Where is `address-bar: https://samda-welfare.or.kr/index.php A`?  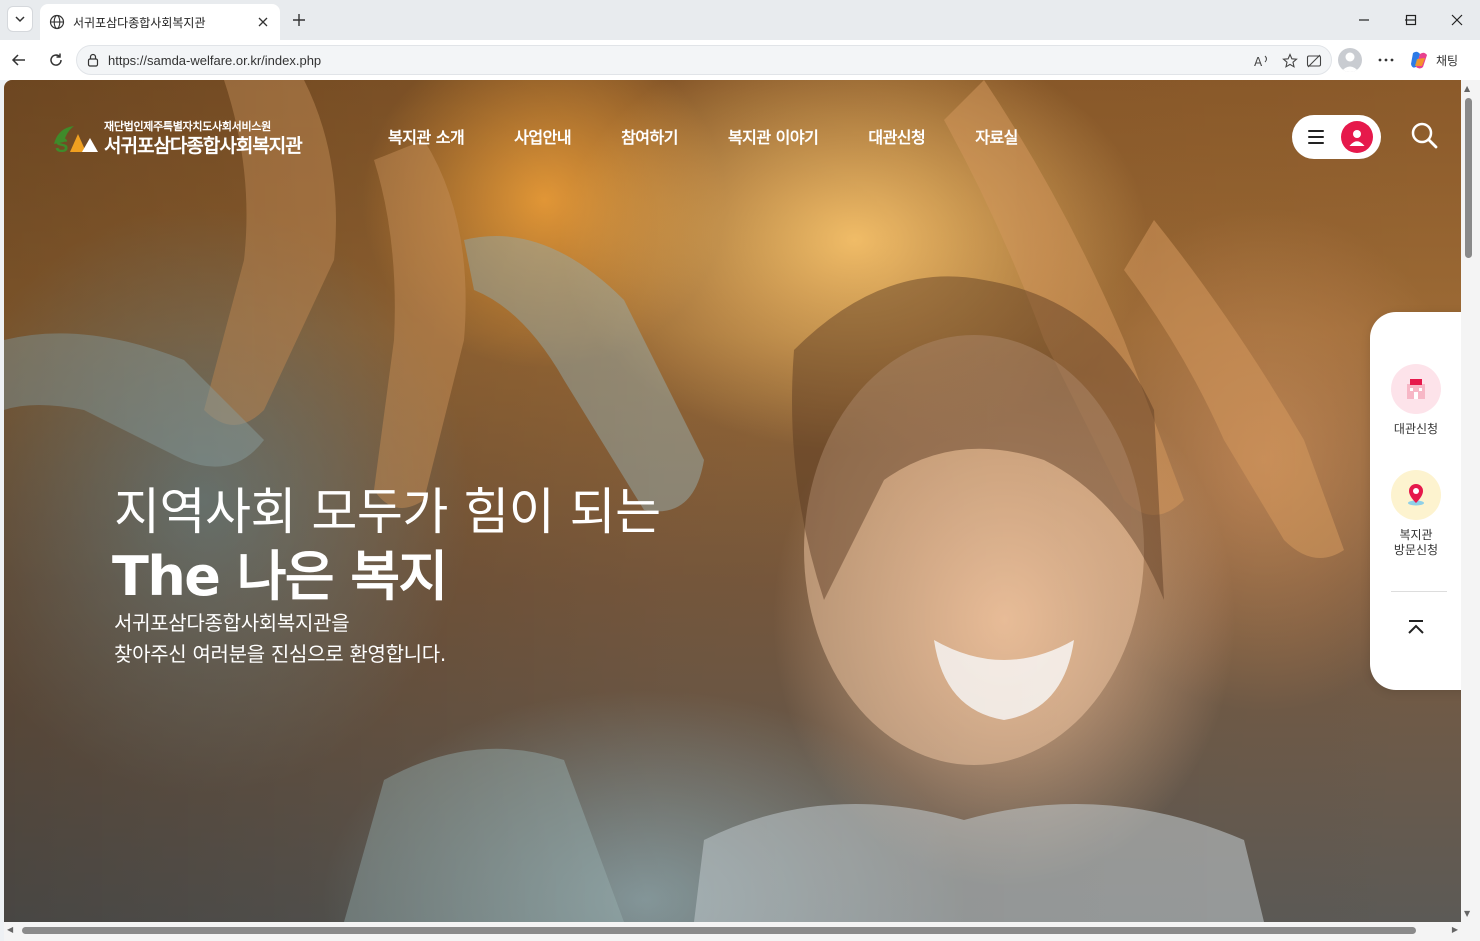
address-bar: https://samda-welfare.or.kr/index.php A is located at coordinates (704, 60).